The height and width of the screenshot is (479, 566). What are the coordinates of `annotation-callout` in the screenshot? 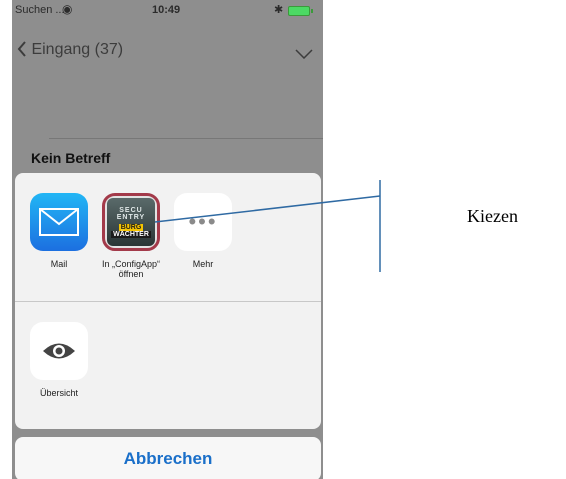 It's located at (267, 226).